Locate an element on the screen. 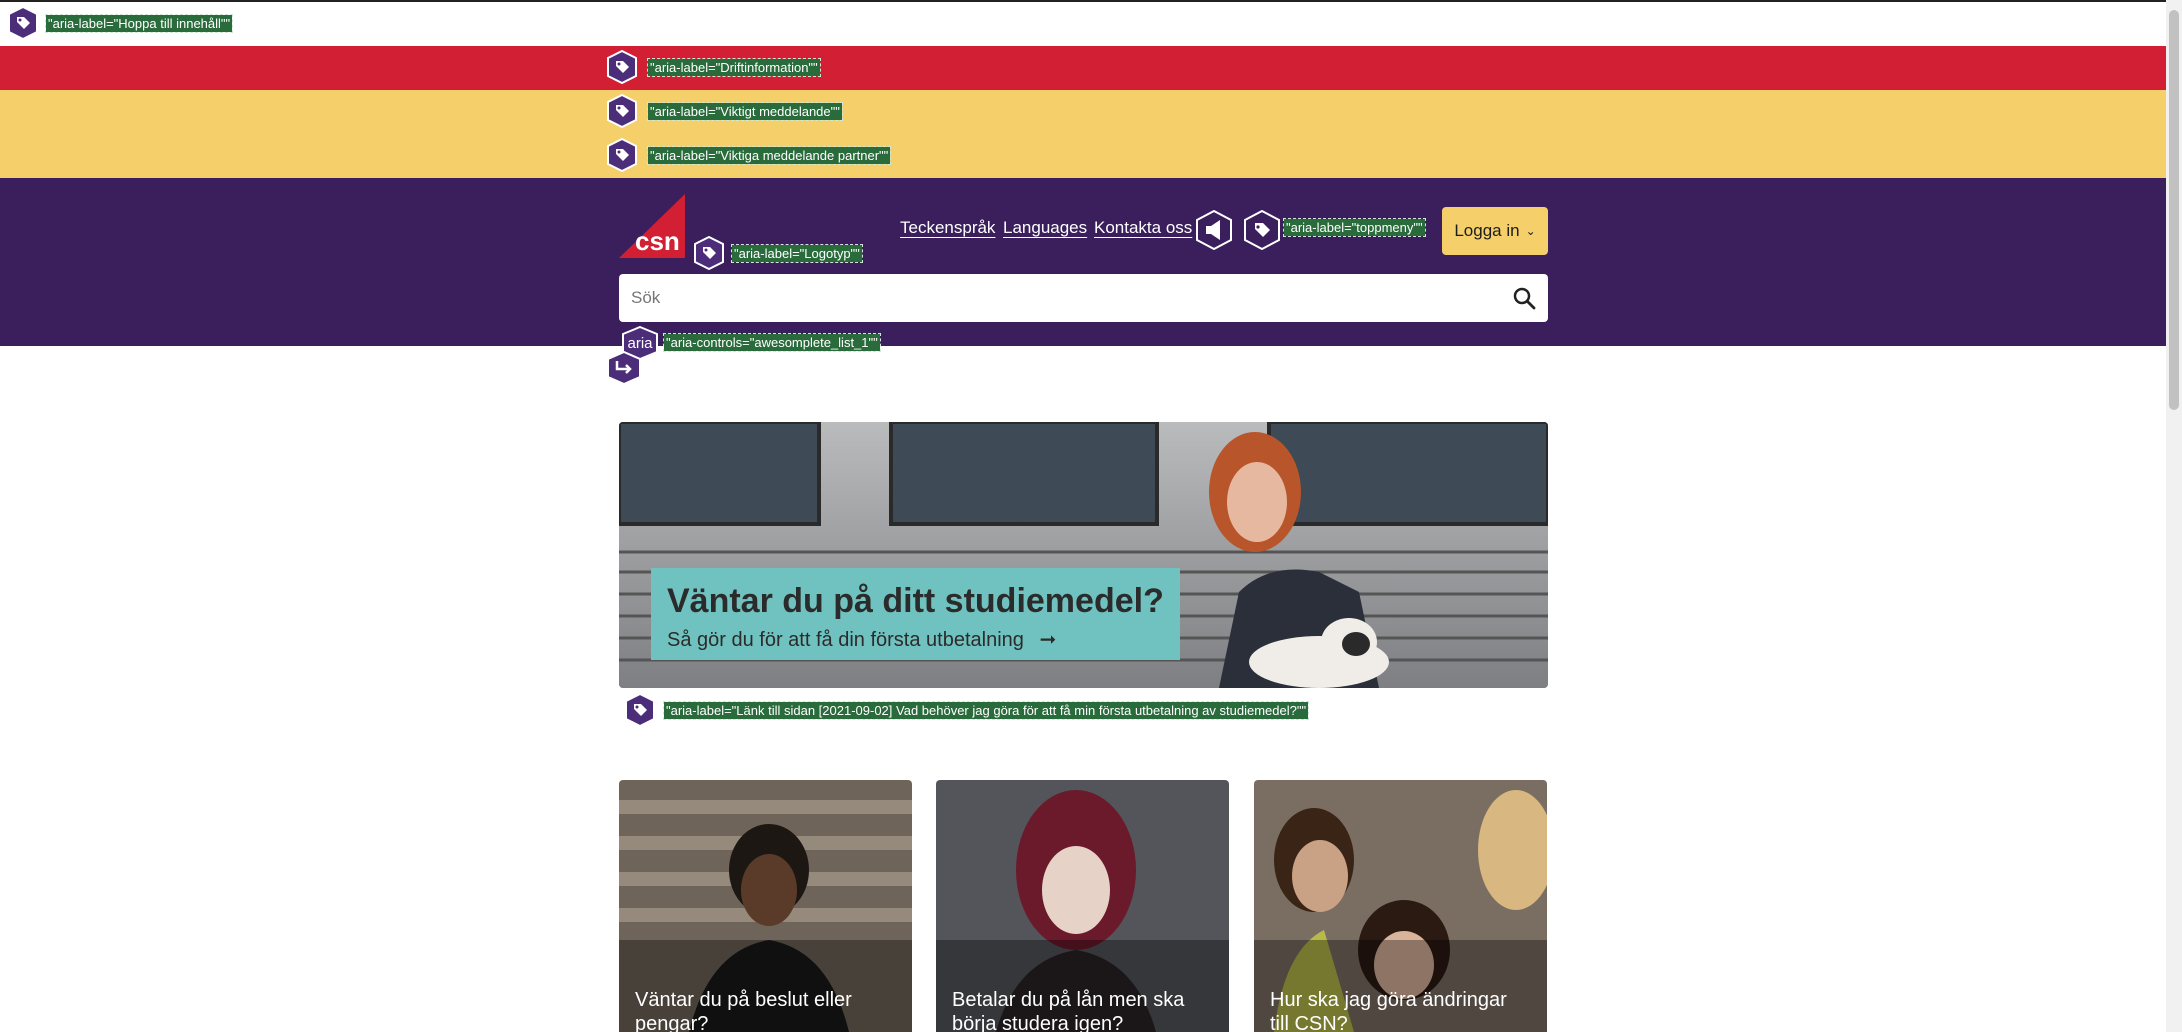  card-title: Hur ska jag göra ändringar till CSN? is located at coordinates (1388, 1010).